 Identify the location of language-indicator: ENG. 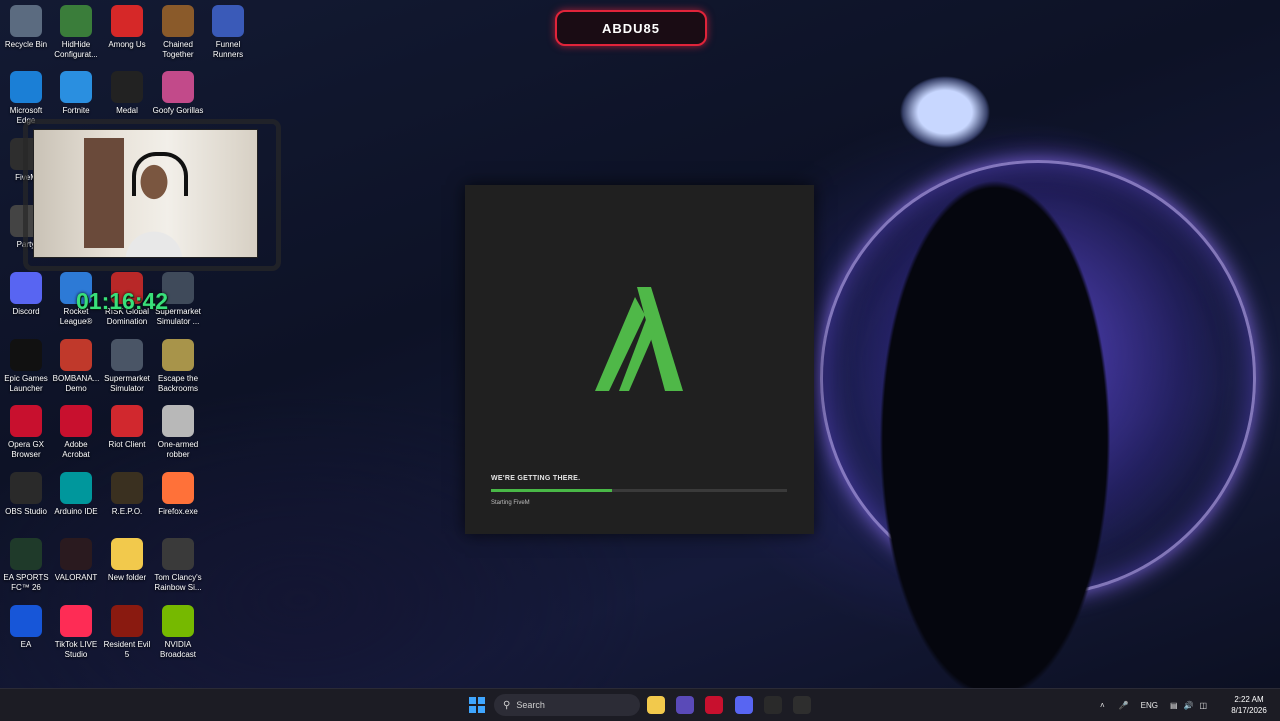
(1149, 705).